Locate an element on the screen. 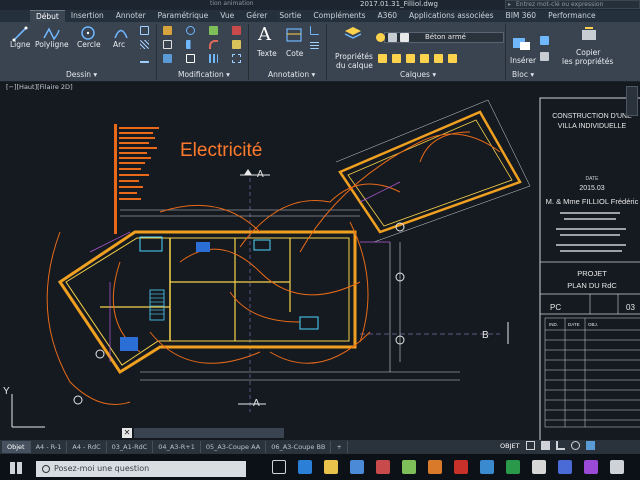  ribbon-tab: Début is located at coordinates (47, 16).